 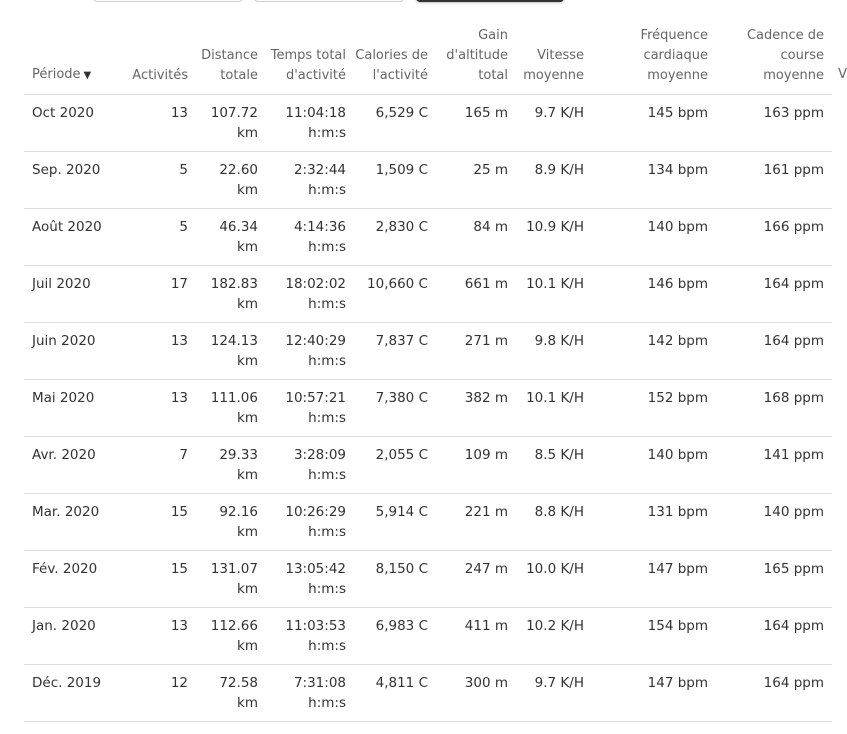 I want to click on cell-speed-speed: 10.0 K/H, so click(x=555, y=569).